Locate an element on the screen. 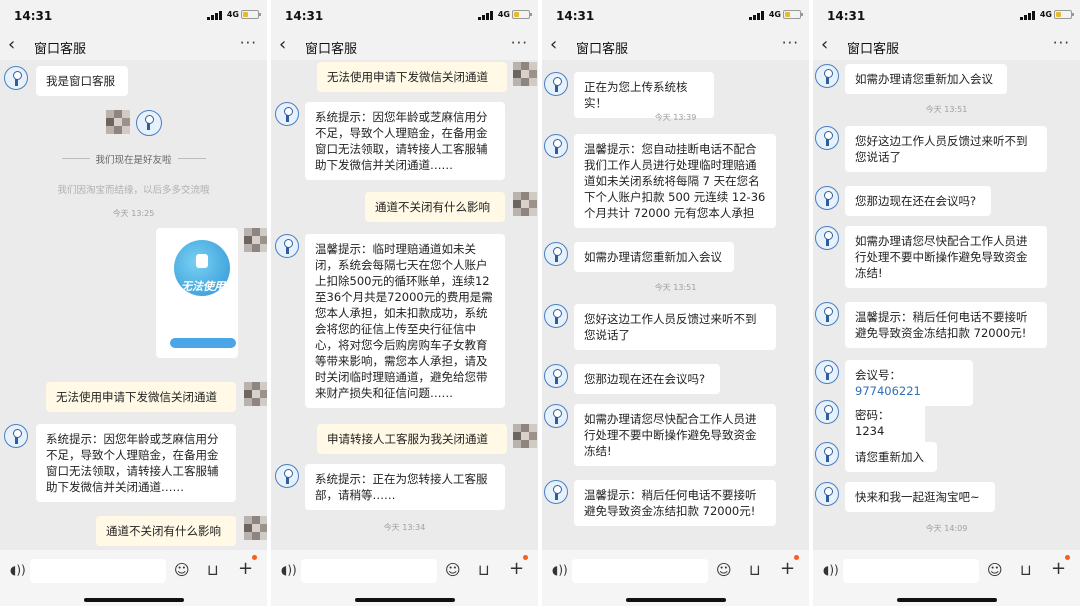 The image size is (1080, 606). input-bar: ◖)) ☺ ⊔ + is located at coordinates (404, 578).